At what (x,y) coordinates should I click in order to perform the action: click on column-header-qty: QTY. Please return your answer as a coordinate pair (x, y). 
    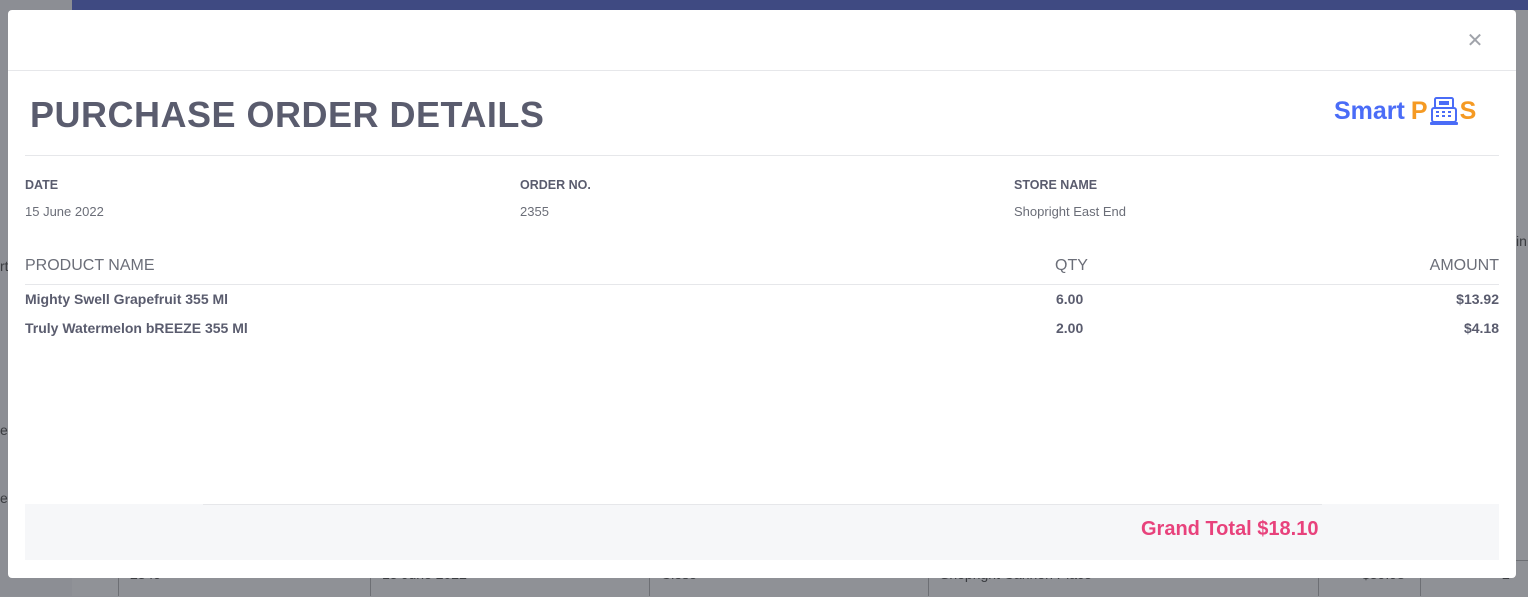
    Looking at the image, I should click on (1071, 265).